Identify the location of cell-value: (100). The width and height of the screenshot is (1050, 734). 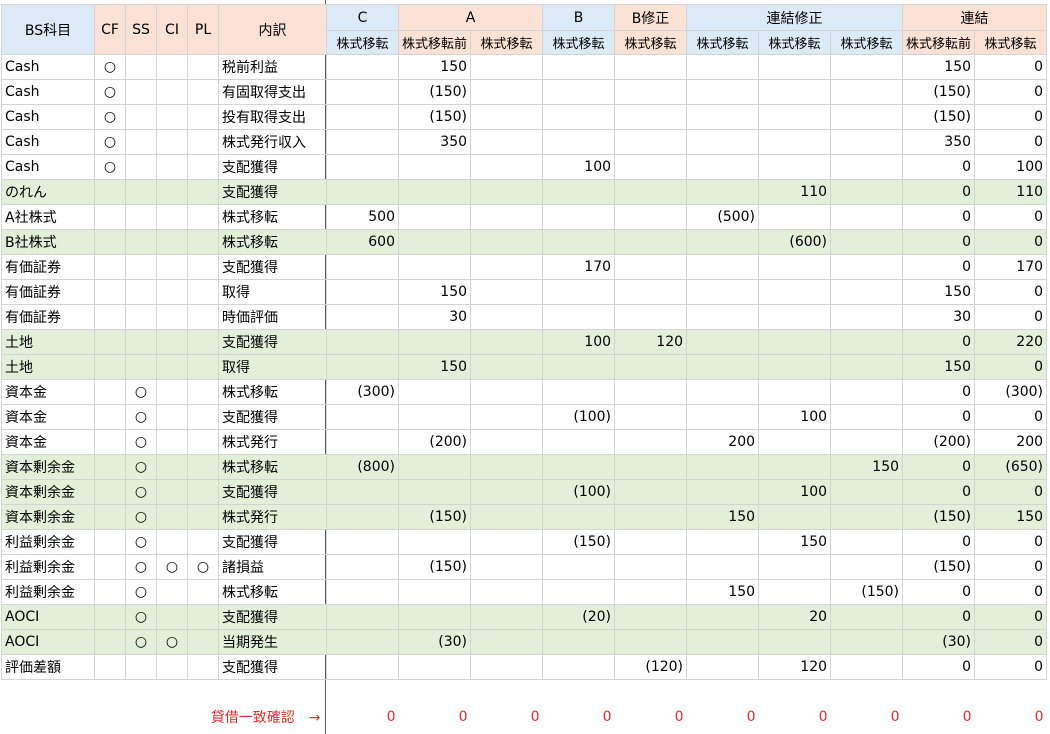
(579, 417).